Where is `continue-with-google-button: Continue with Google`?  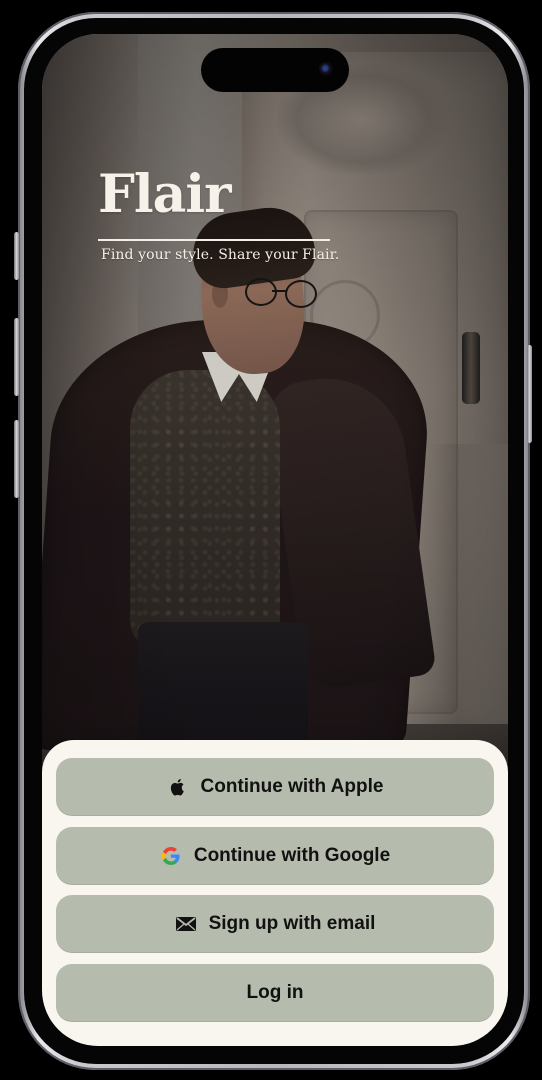 continue-with-google-button: Continue with Google is located at coordinates (275, 856).